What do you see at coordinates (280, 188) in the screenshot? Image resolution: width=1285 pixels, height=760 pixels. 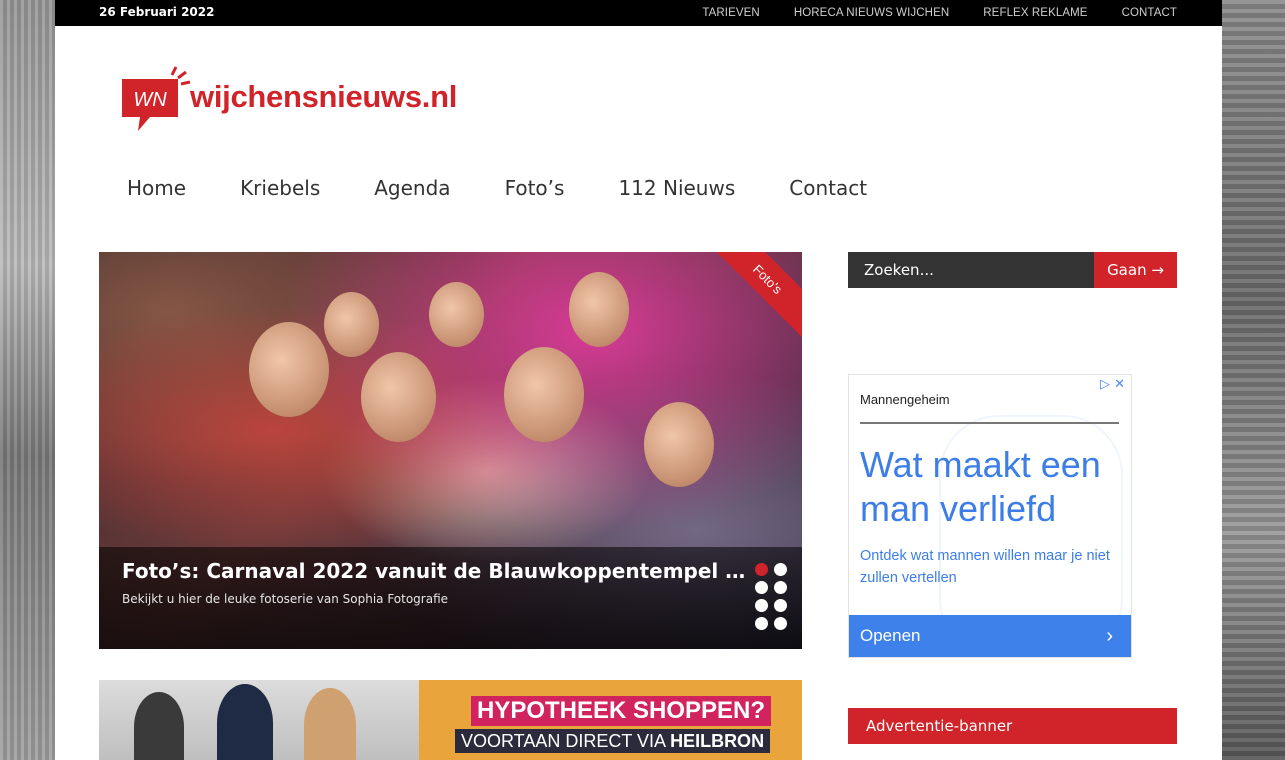 I see `nav-kriebels: Kriebels` at bounding box center [280, 188].